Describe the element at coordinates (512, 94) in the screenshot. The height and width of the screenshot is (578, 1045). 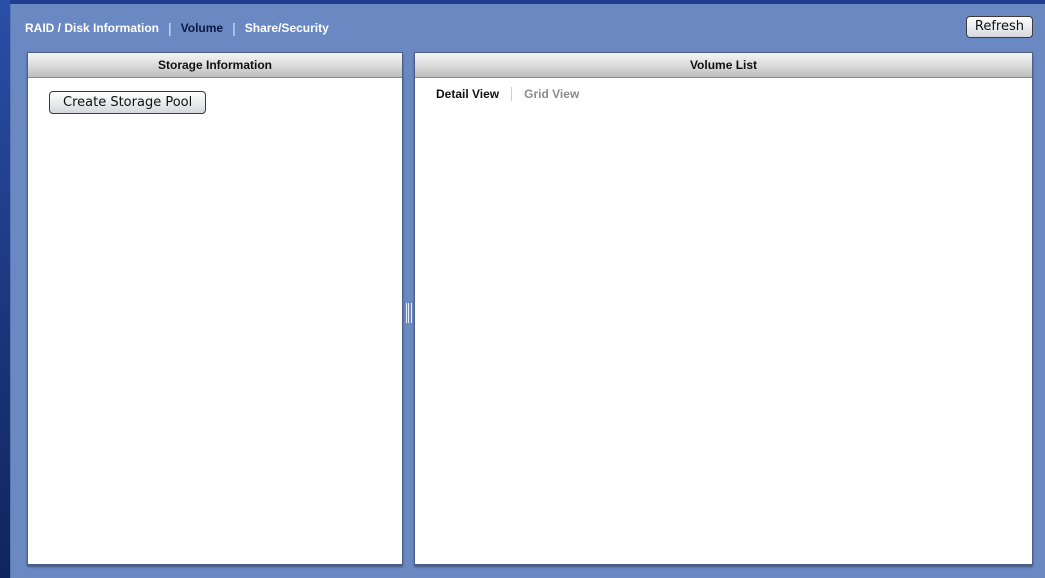
I see `view-separator` at that location.